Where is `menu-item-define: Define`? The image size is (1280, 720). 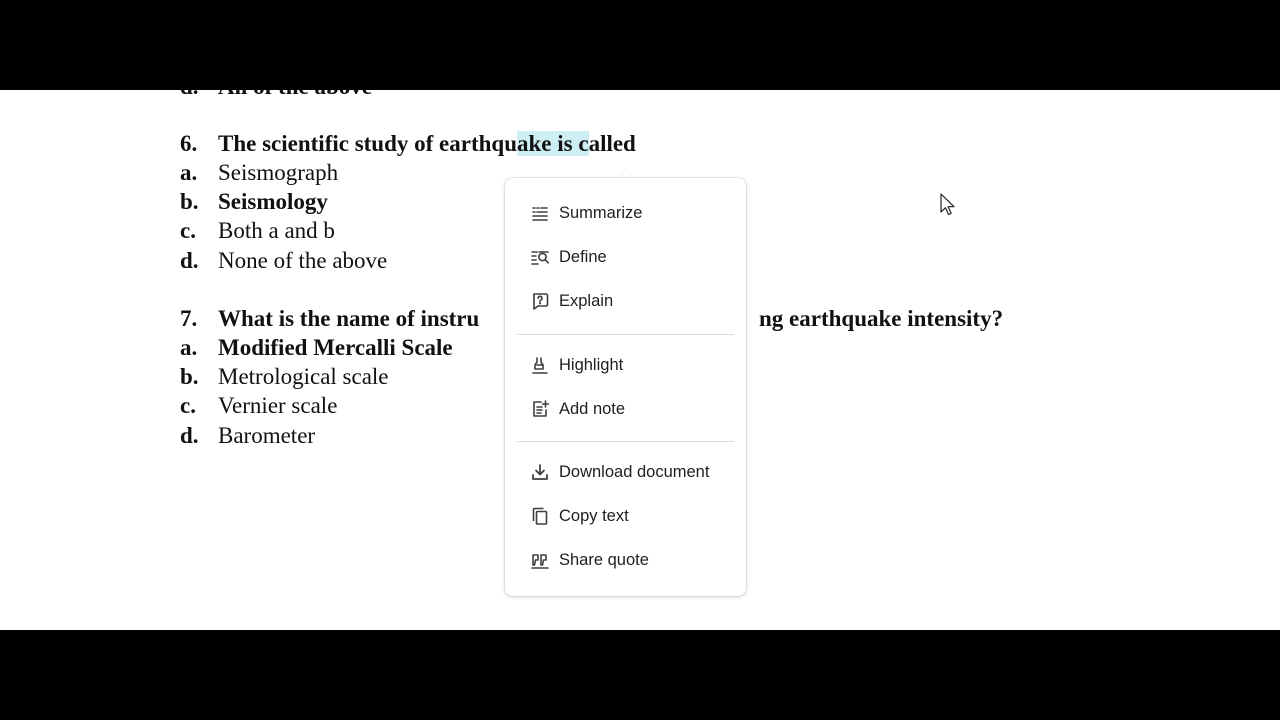 menu-item-define: Define is located at coordinates (625, 257).